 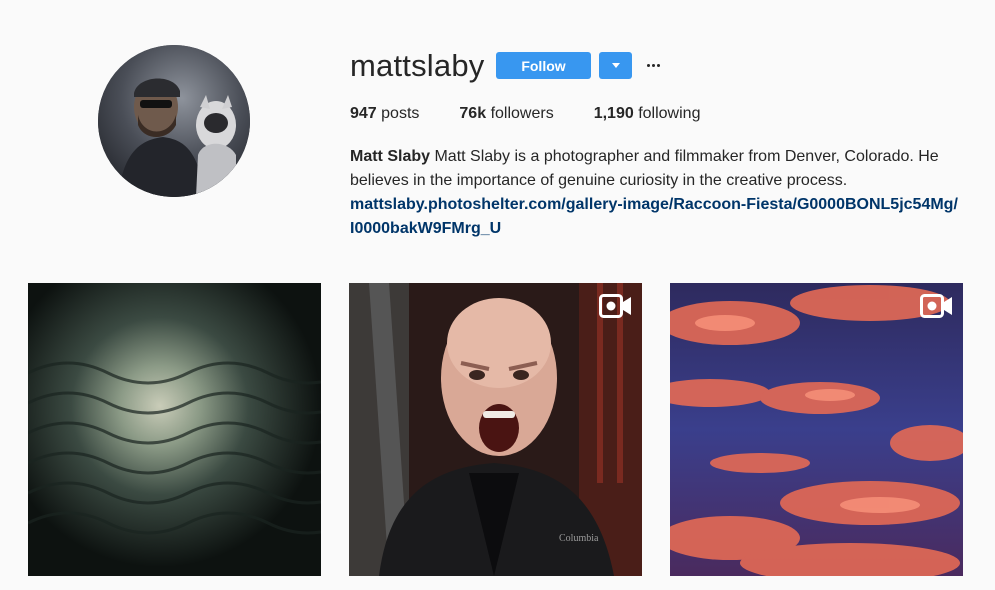 I want to click on posts-count: 947, so click(x=363, y=113).